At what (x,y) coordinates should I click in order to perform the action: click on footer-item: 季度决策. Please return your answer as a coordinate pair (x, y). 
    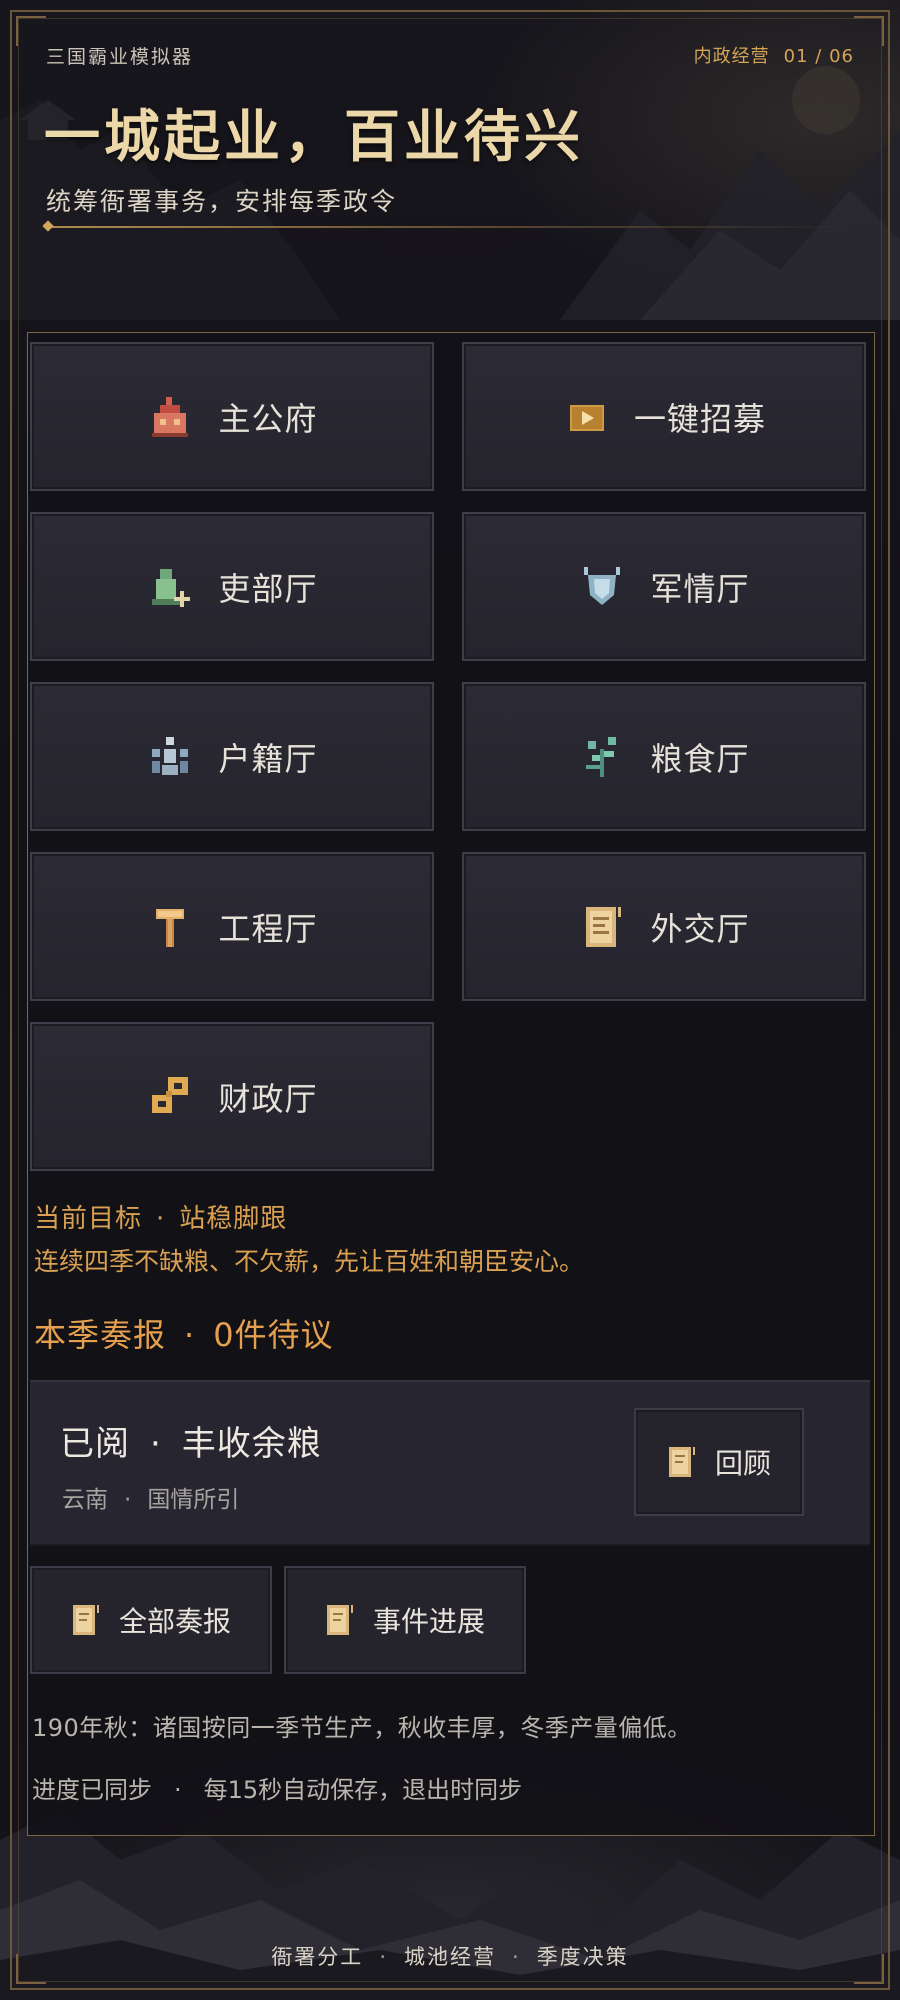
    Looking at the image, I should click on (582, 1957).